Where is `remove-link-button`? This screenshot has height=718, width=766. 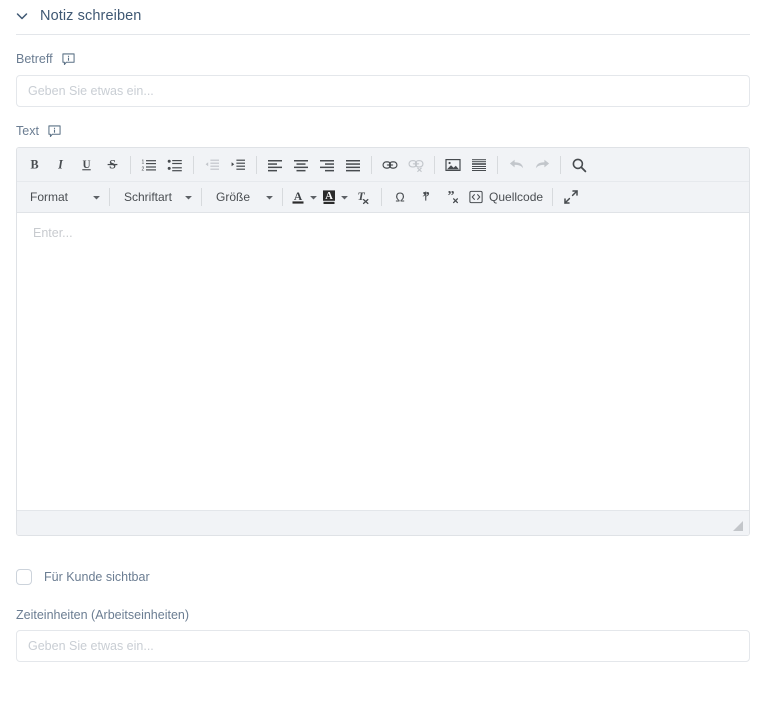 remove-link-button is located at coordinates (416, 165).